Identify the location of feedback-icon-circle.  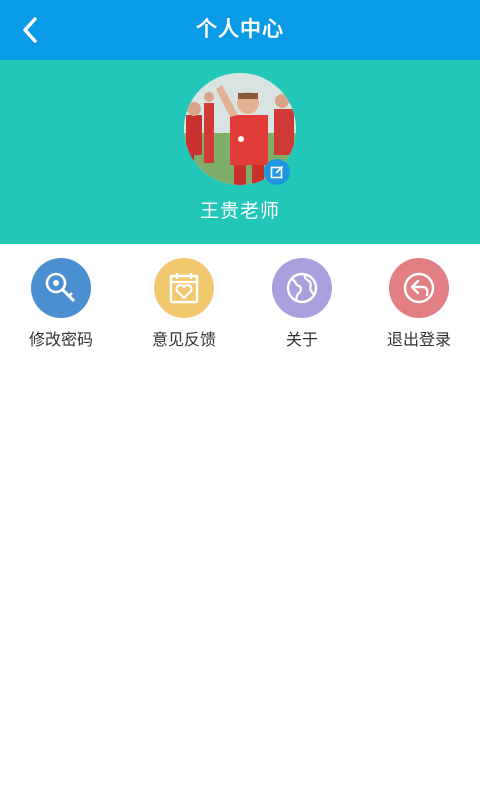
(184, 288).